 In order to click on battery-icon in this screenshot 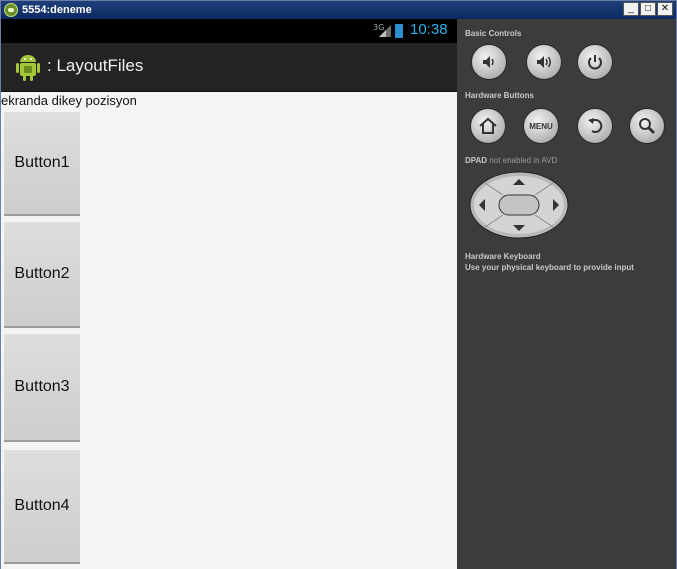, I will do `click(399, 31)`.